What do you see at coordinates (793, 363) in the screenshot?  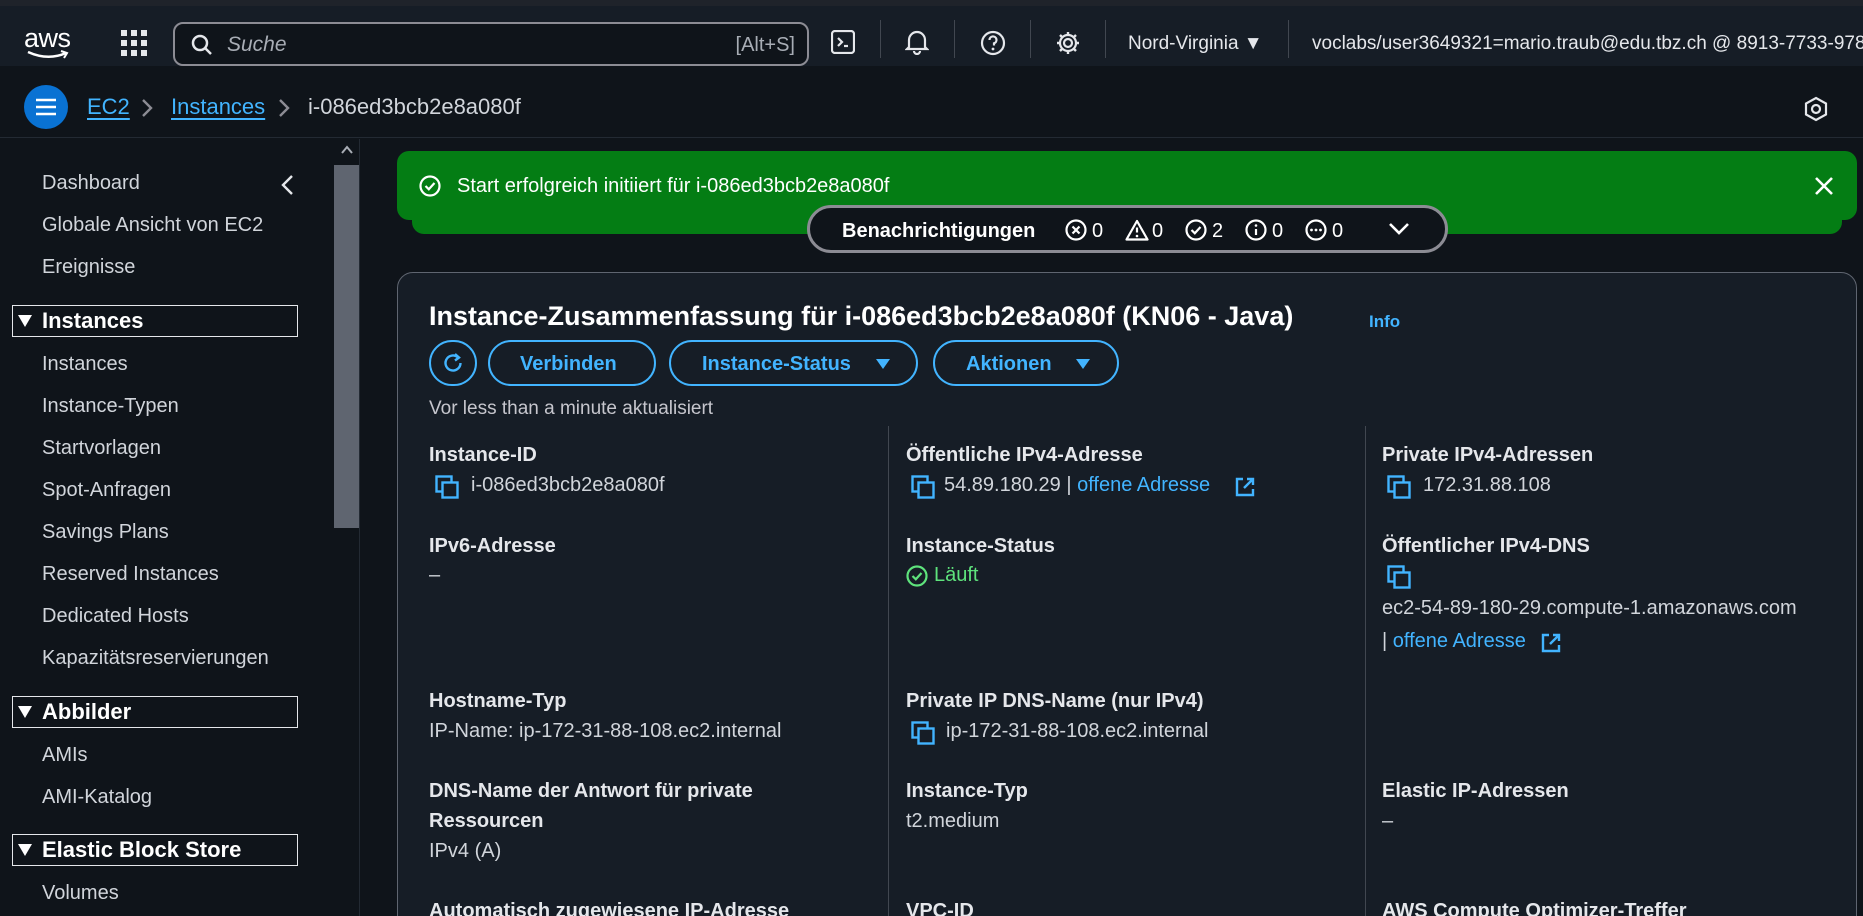 I see `instance-state-button: Instance-Status` at bounding box center [793, 363].